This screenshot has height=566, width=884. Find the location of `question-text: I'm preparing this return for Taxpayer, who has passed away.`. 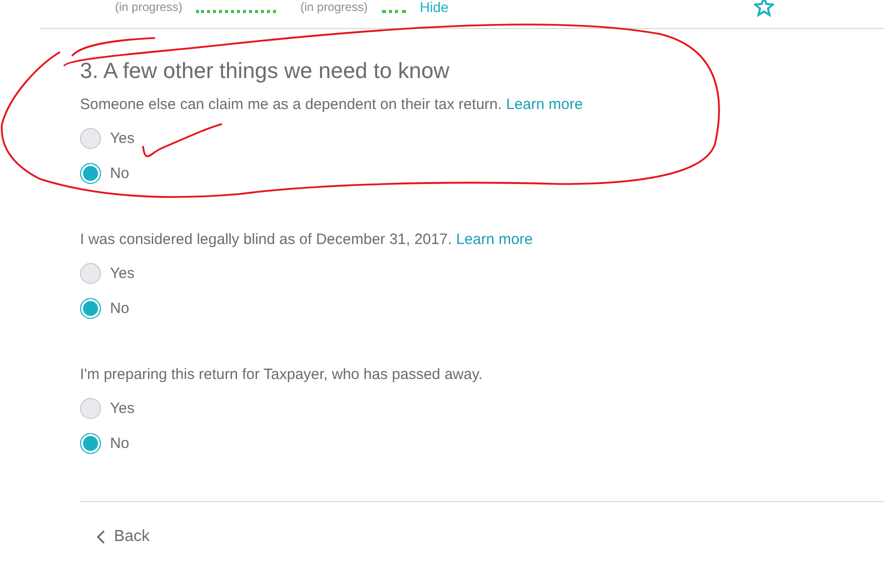

question-text: I'm preparing this return for Taxpayer, who has passed away. is located at coordinates (282, 374).